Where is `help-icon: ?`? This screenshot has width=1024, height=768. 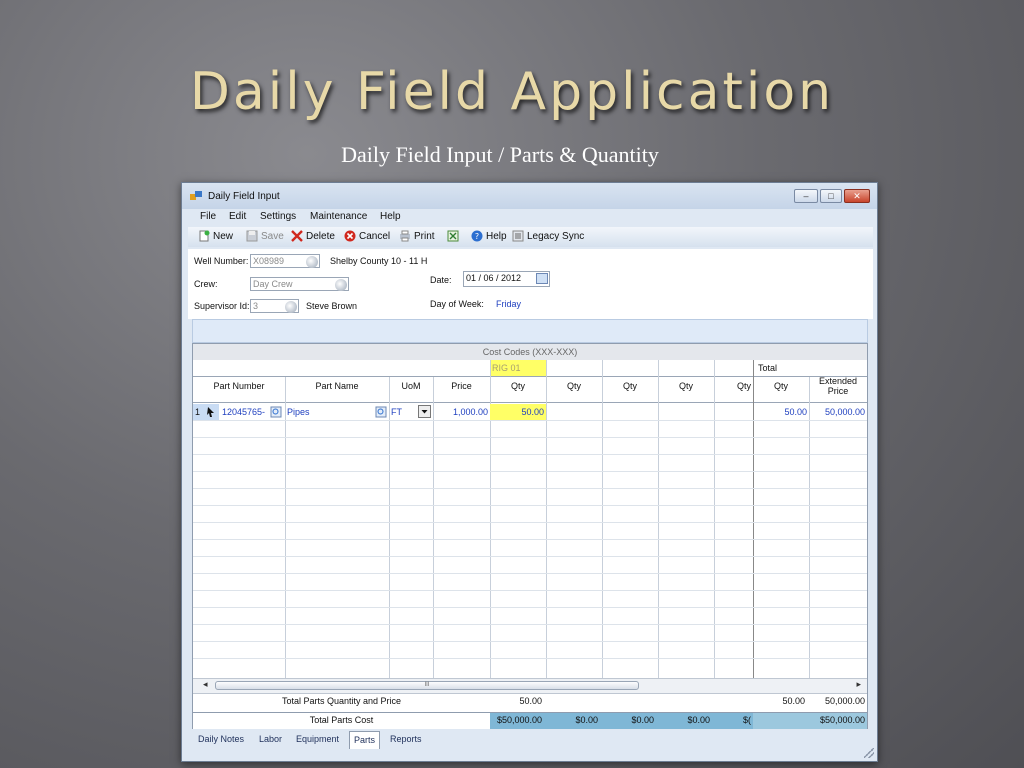
help-icon: ? is located at coordinates (477, 236).